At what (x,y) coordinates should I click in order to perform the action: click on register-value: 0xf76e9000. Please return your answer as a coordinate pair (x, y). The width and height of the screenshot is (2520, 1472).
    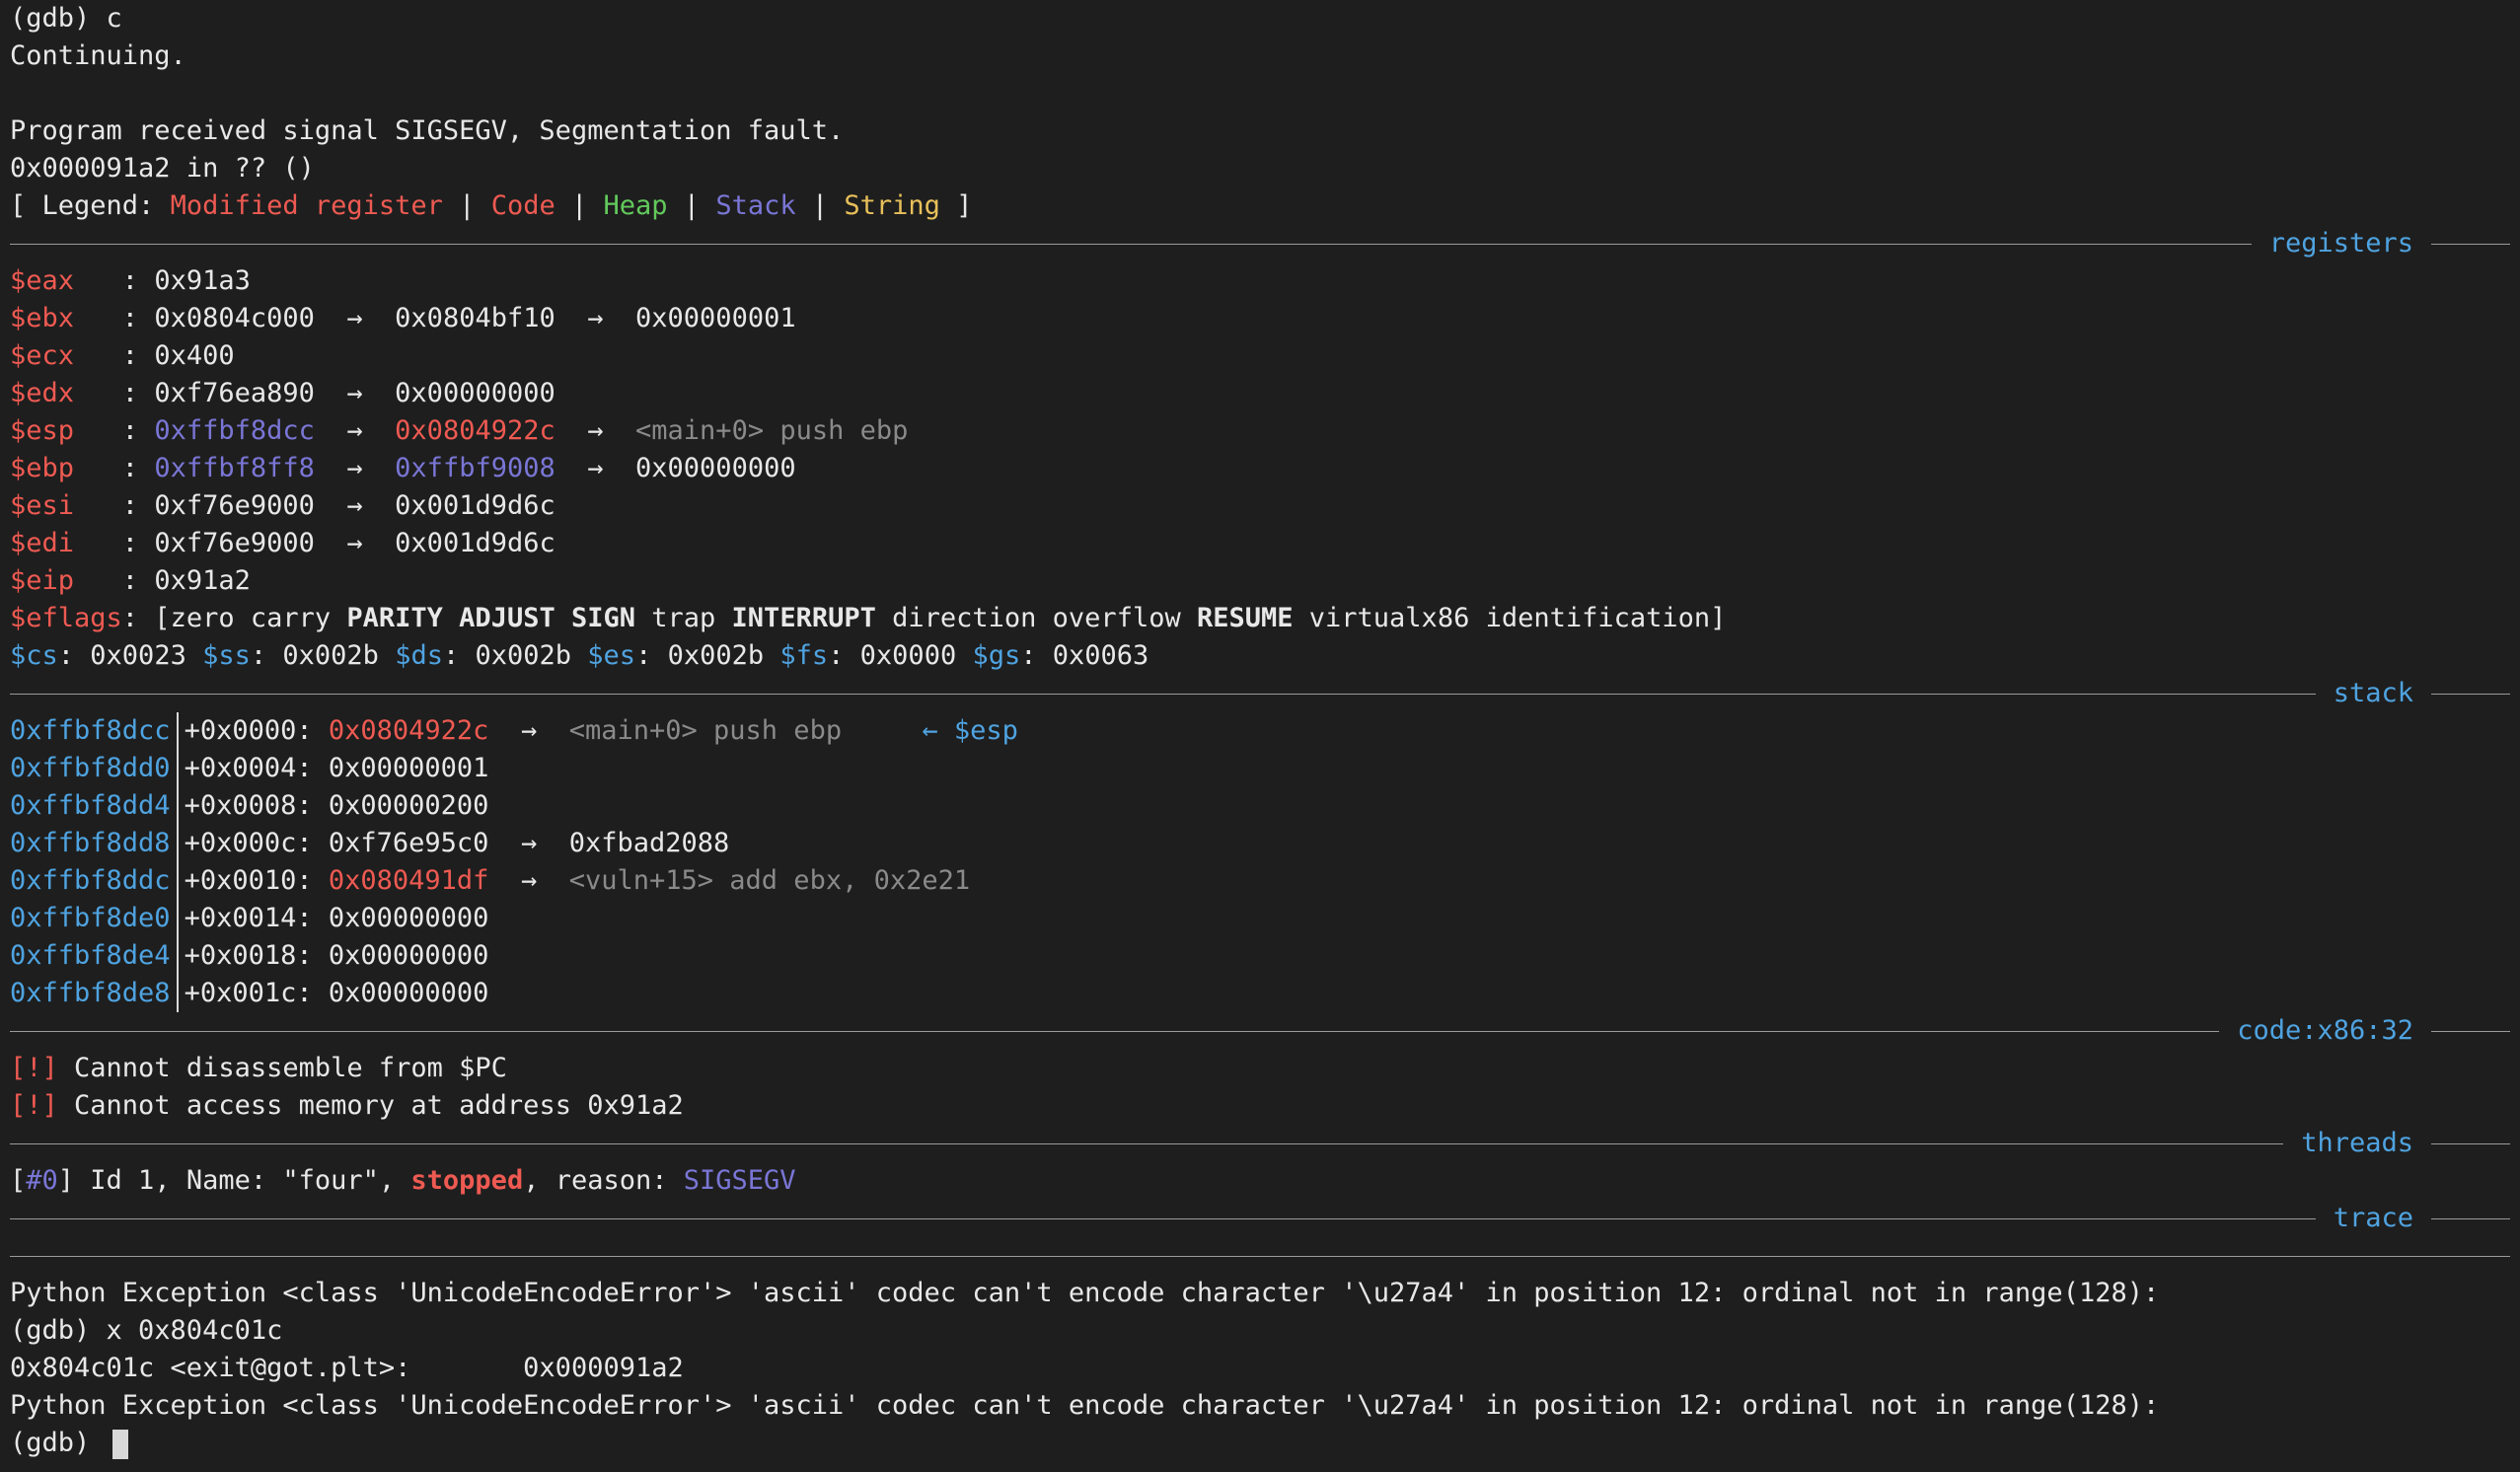
    Looking at the image, I should click on (234, 543).